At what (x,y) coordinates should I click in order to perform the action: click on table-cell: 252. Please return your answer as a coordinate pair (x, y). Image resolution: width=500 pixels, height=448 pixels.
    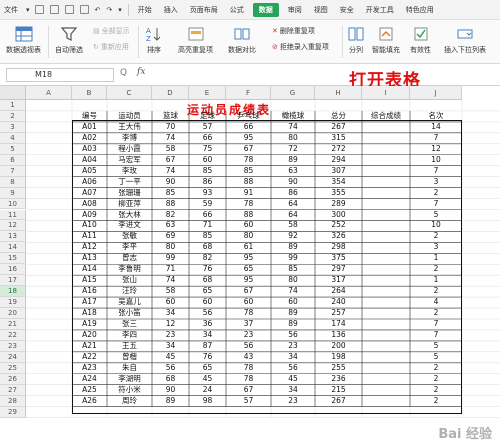
    Looking at the image, I should click on (338, 225).